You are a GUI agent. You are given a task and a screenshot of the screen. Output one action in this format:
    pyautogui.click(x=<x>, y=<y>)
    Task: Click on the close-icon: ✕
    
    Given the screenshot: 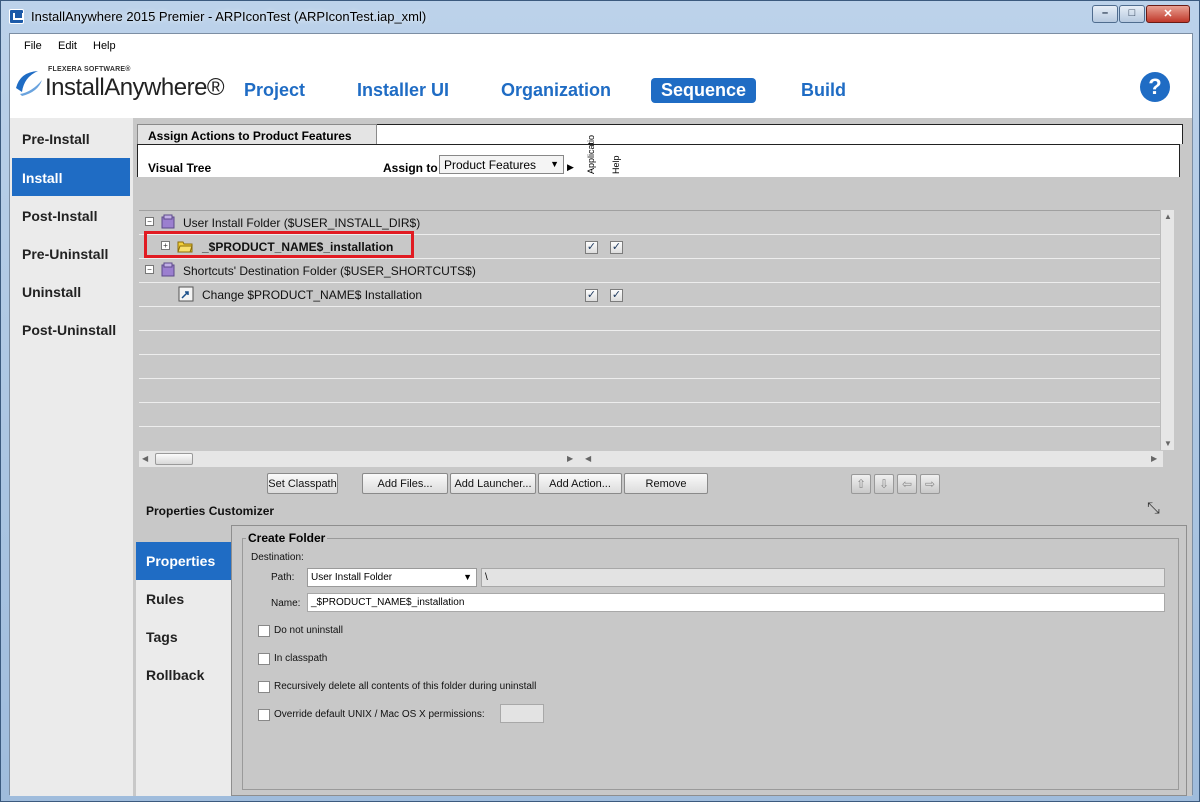 What is the action you would take?
    pyautogui.click(x=1168, y=14)
    